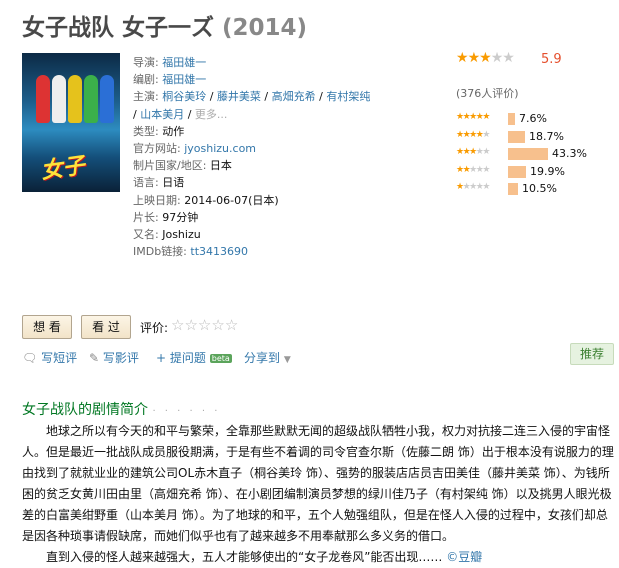 This screenshot has height=568, width=619. Describe the element at coordinates (91, 99) in the screenshot. I see `poster-figure-green` at that location.